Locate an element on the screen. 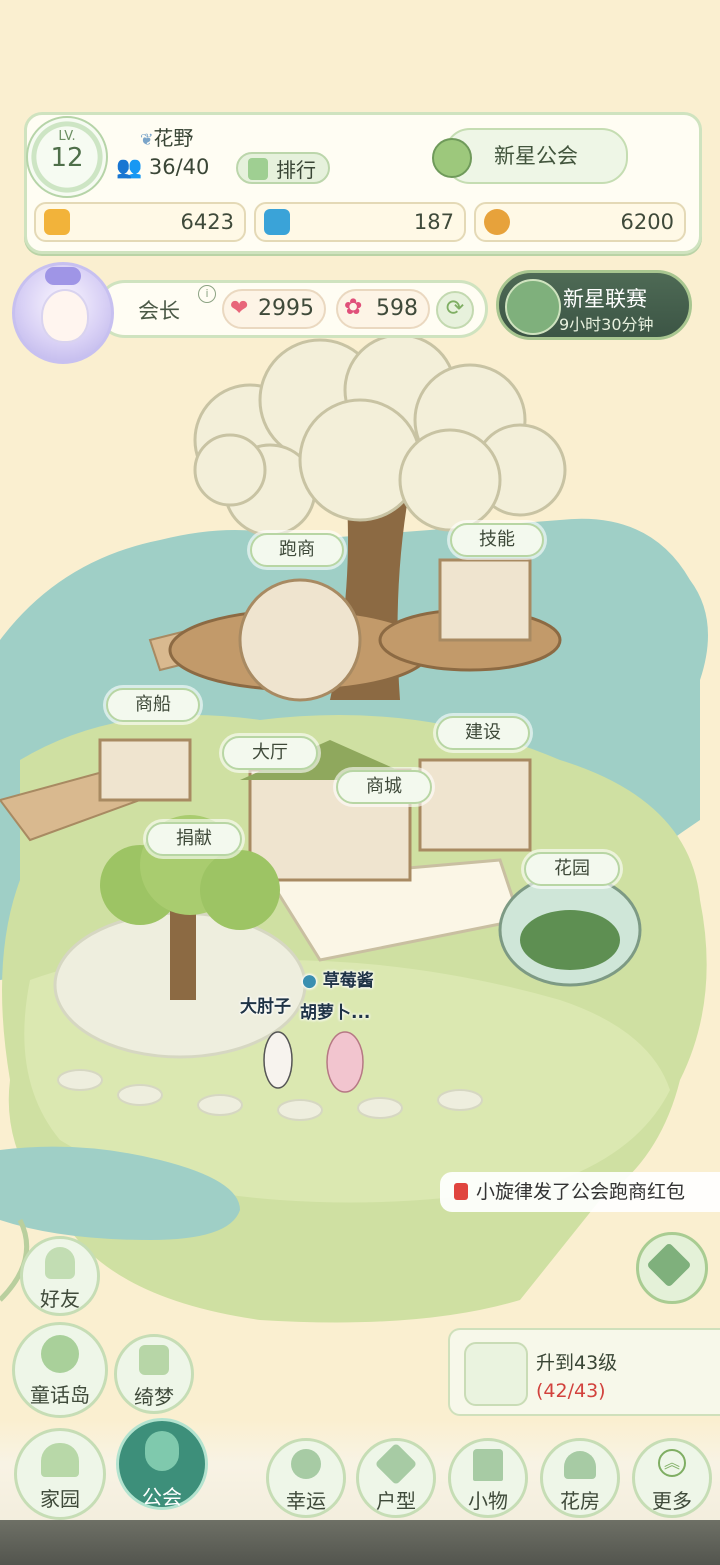 Image resolution: width=720 pixels, height=1565 pixels. flower-icon: ✿ is located at coordinates (353, 307).